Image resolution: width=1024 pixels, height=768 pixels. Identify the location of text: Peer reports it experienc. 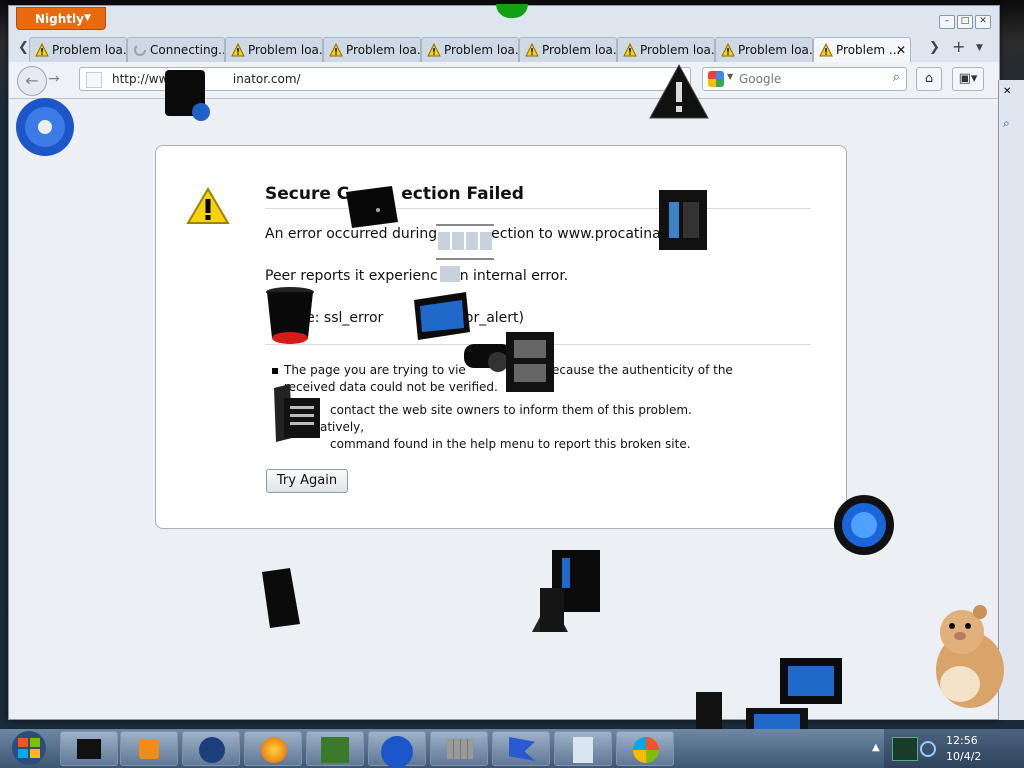
(351, 276).